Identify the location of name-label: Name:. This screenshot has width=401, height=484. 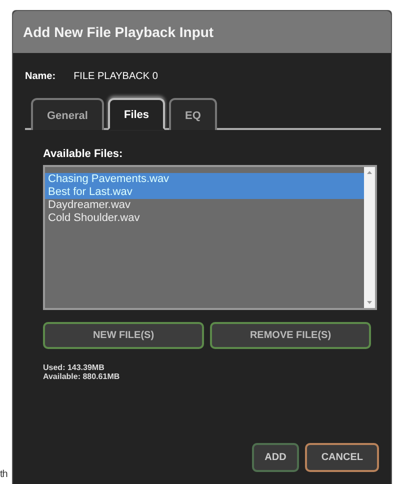
(40, 76).